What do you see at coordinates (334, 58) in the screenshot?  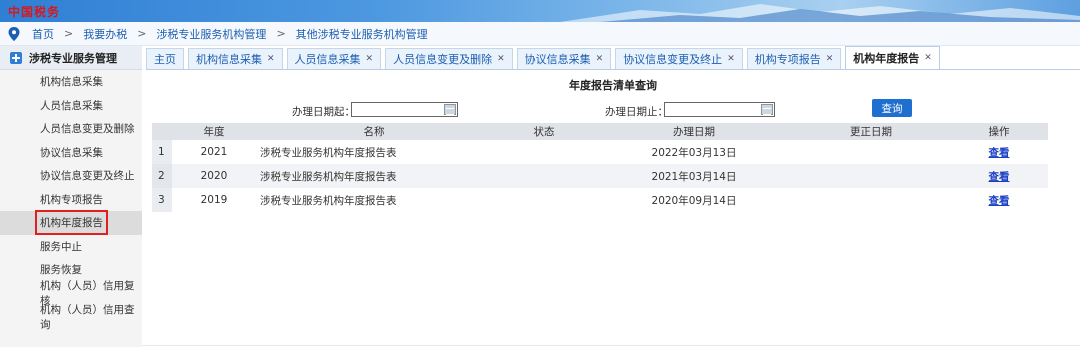 I see `tab-staff-info: 人员信息采集 ✕` at bounding box center [334, 58].